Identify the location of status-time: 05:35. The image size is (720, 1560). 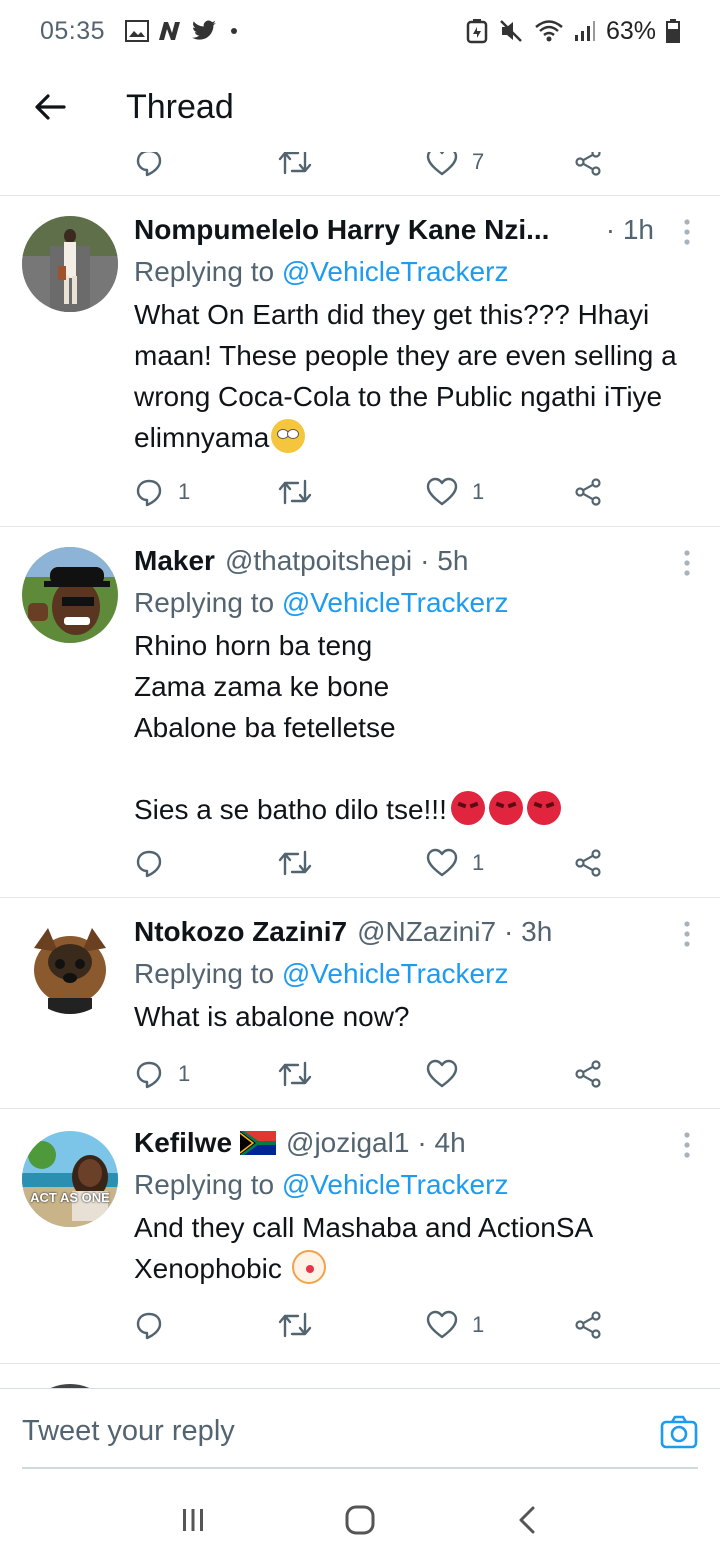
(73, 30).